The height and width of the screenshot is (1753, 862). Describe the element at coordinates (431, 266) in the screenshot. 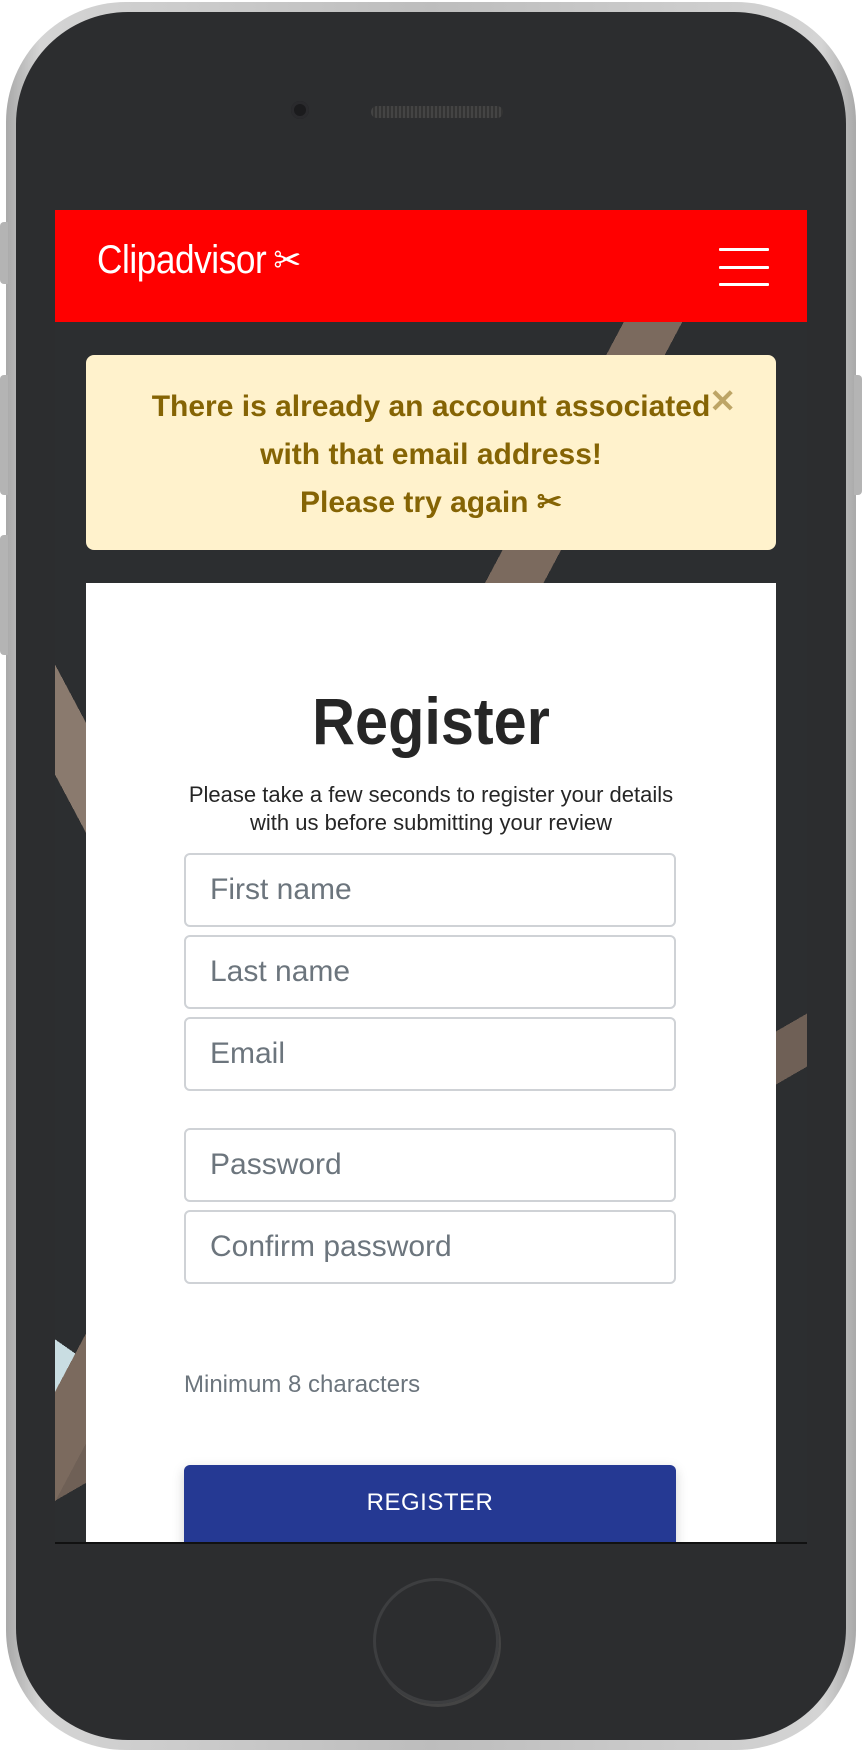

I see `navbar: Clipadvisor ✂` at that location.